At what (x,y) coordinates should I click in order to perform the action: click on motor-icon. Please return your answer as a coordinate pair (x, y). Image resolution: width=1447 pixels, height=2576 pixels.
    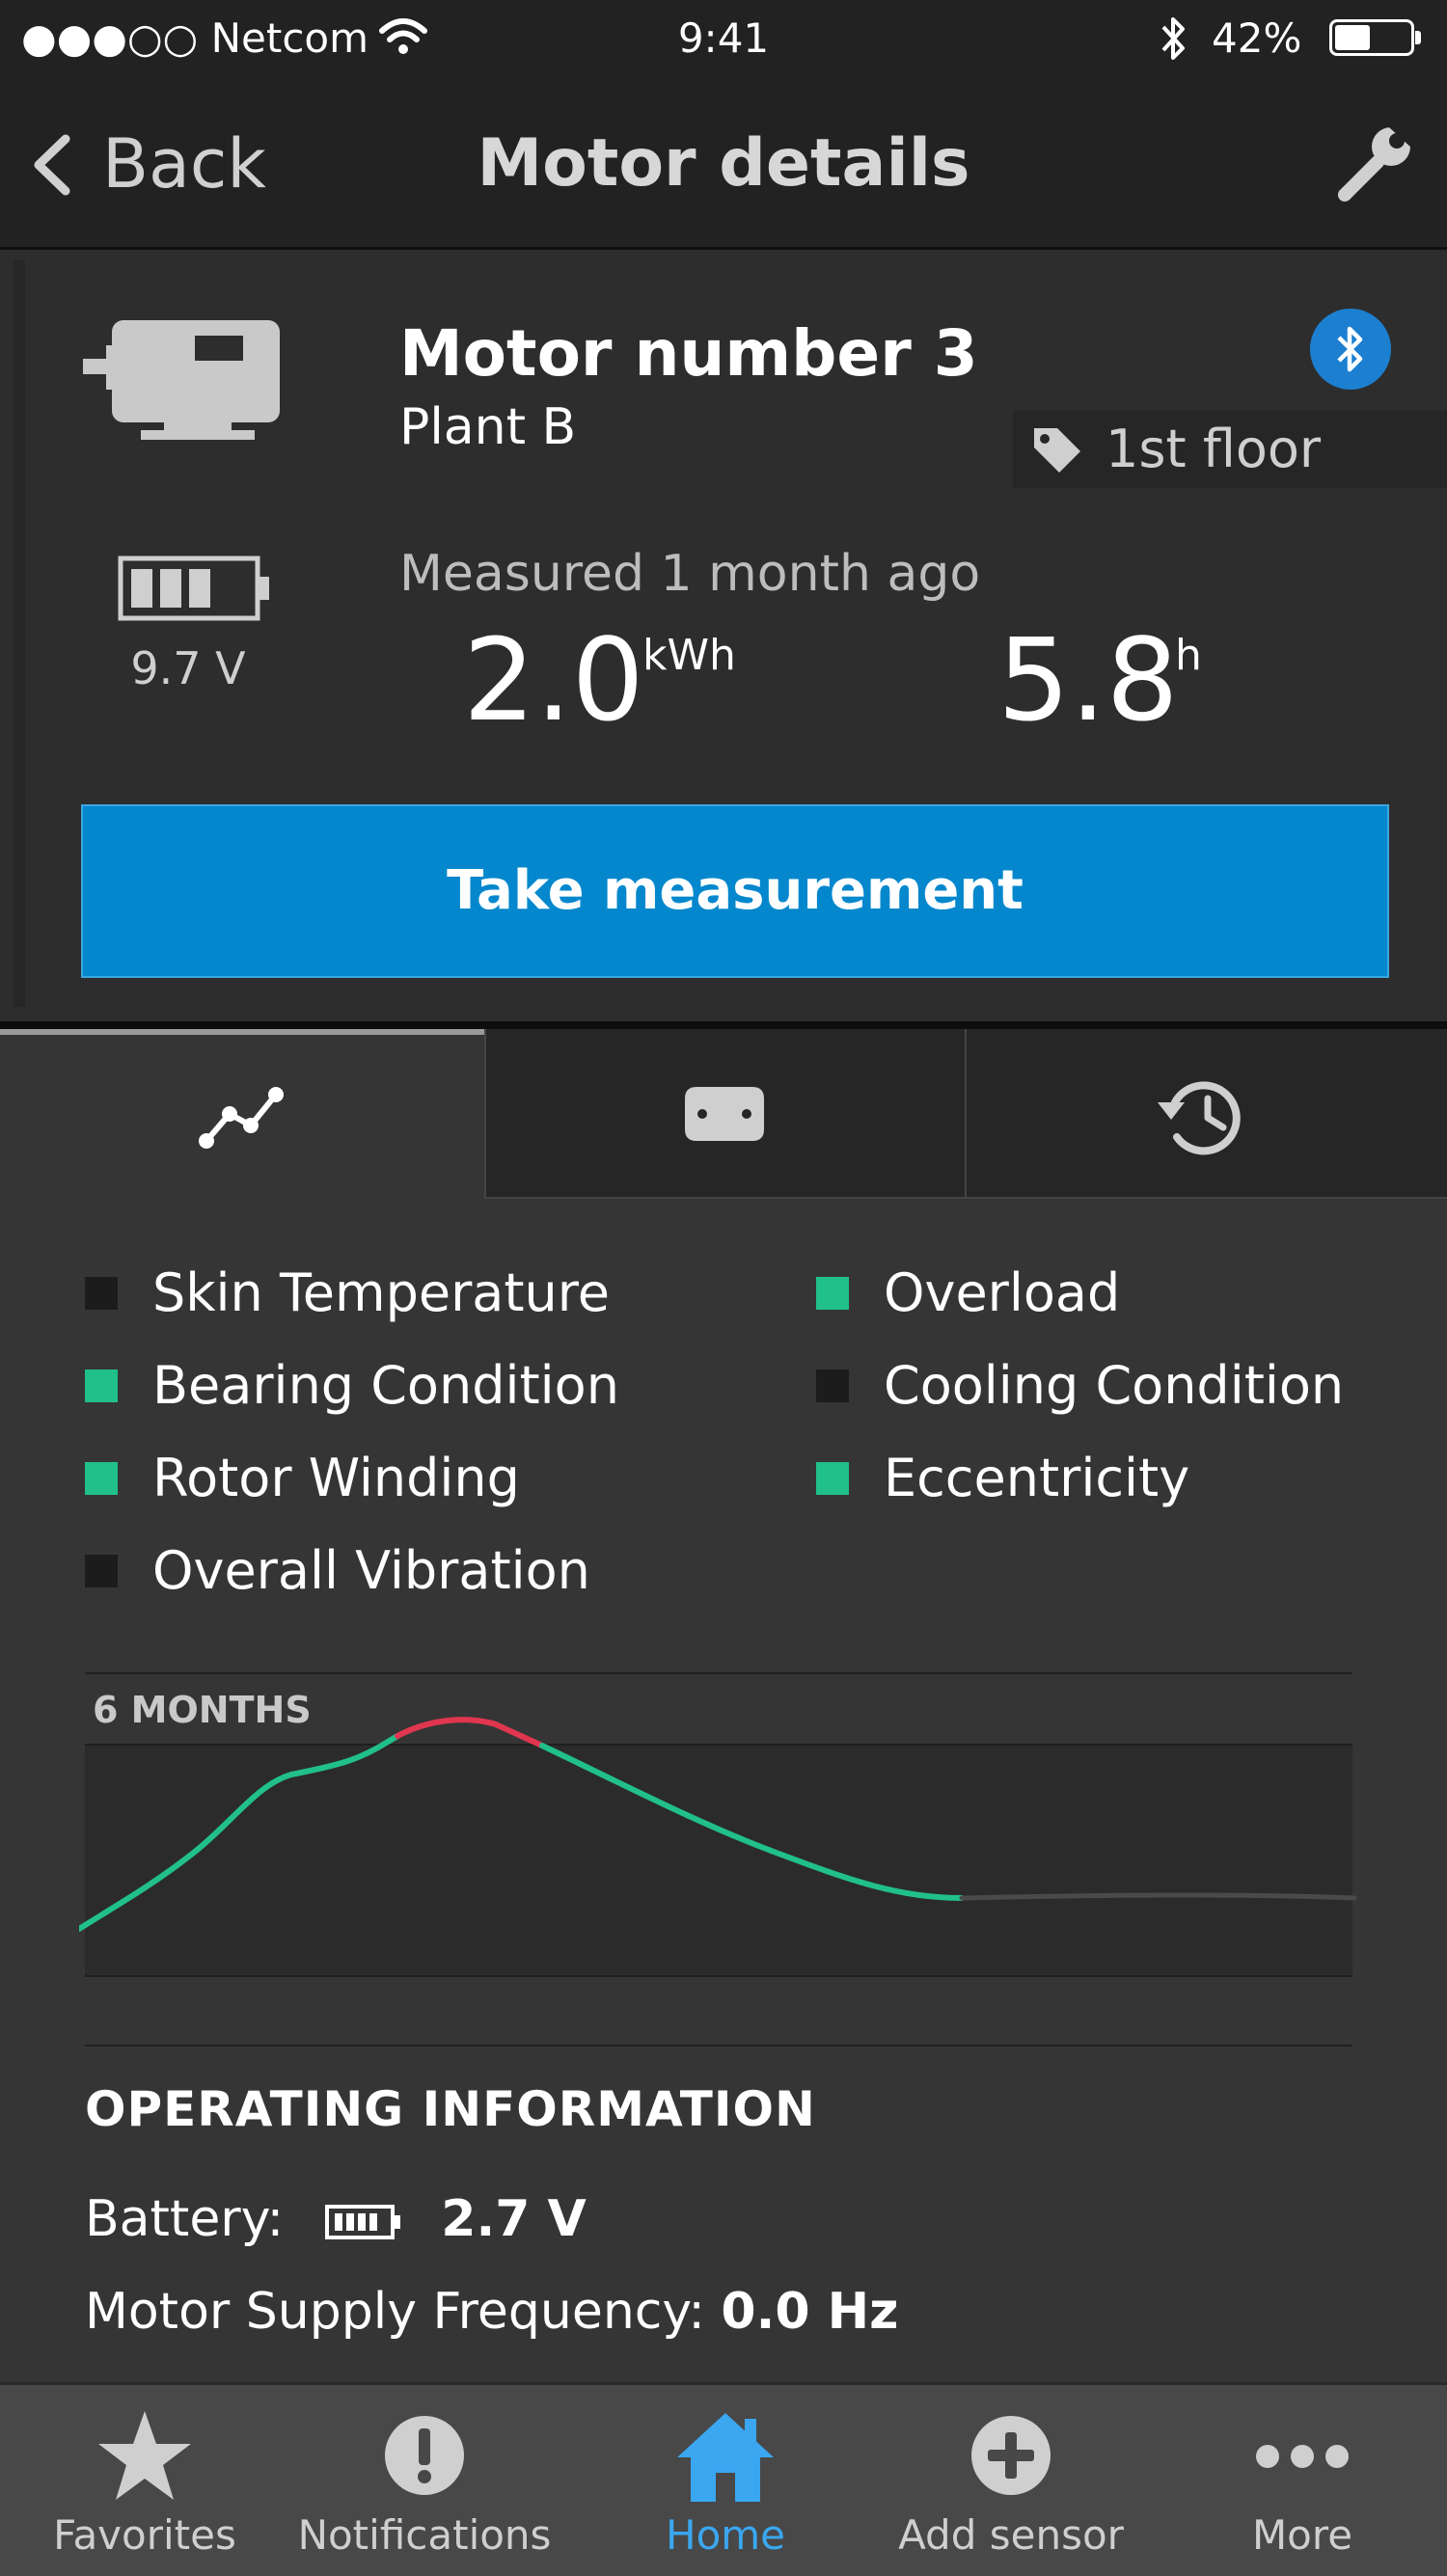
    Looking at the image, I should click on (181, 380).